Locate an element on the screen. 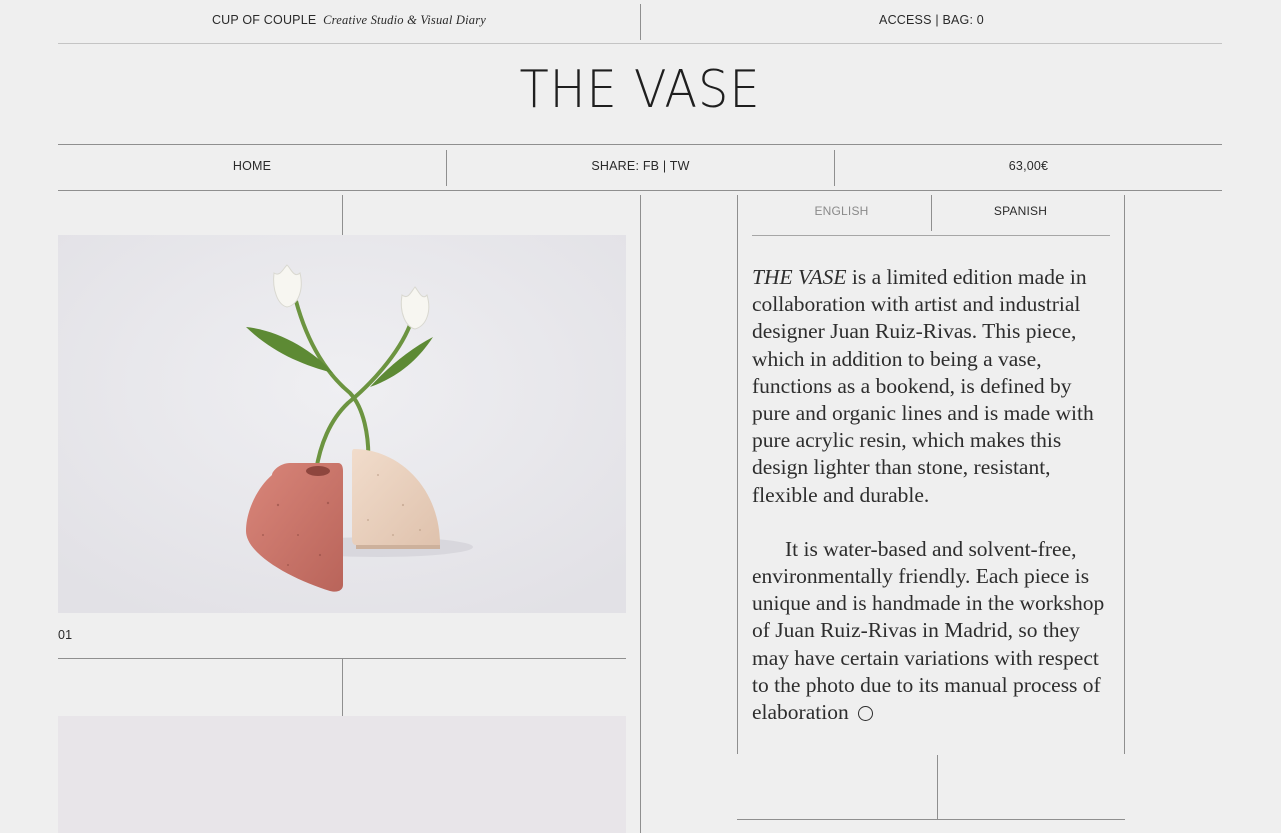 This screenshot has width=1281, height=833. price: 63,00€ is located at coordinates (1028, 166).